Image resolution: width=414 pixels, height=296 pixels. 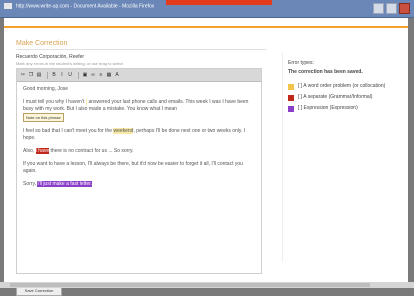 I want to click on marked-phrase, so click(x=86, y=102).